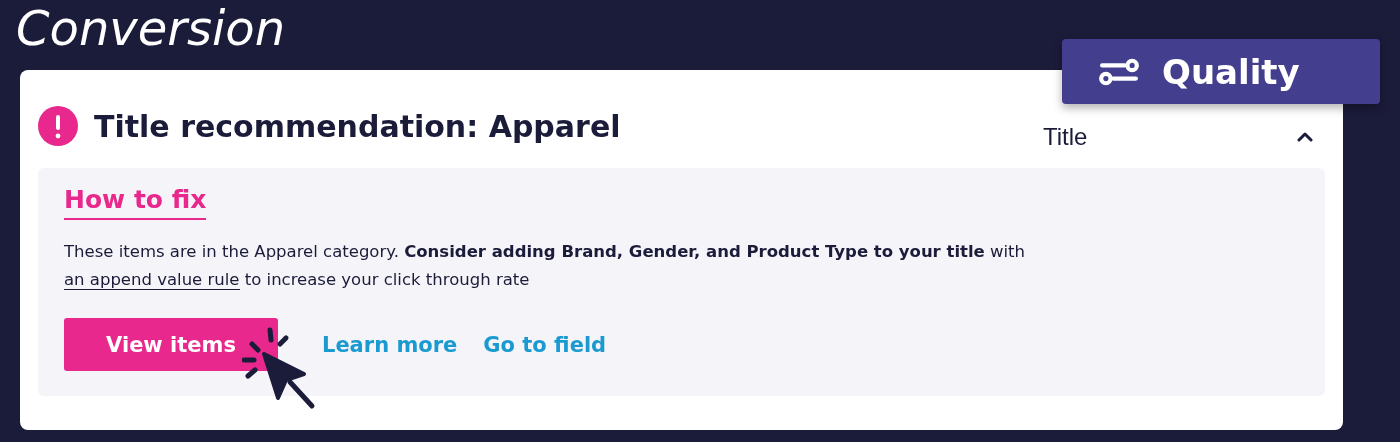 The width and height of the screenshot is (1400, 442). I want to click on action-link: Learn more, so click(390, 344).